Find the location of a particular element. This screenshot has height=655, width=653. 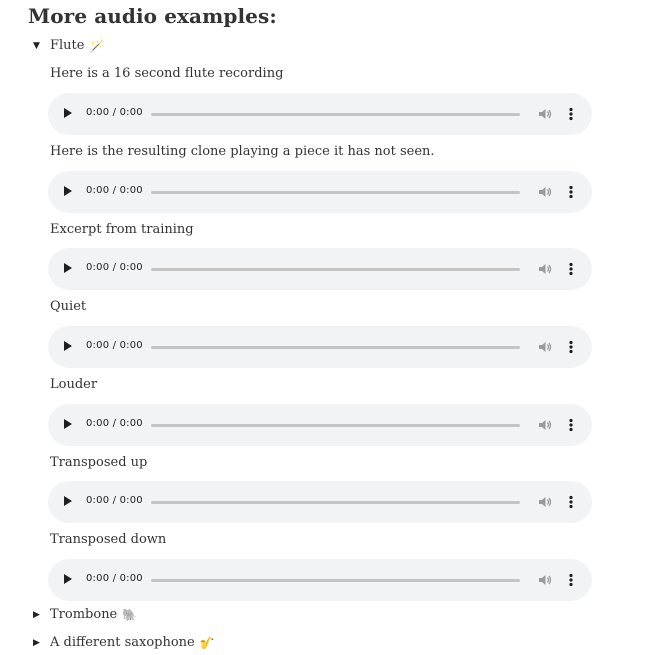

trombone-summary: ▶ Trombone 🐘 is located at coordinates (85, 614).